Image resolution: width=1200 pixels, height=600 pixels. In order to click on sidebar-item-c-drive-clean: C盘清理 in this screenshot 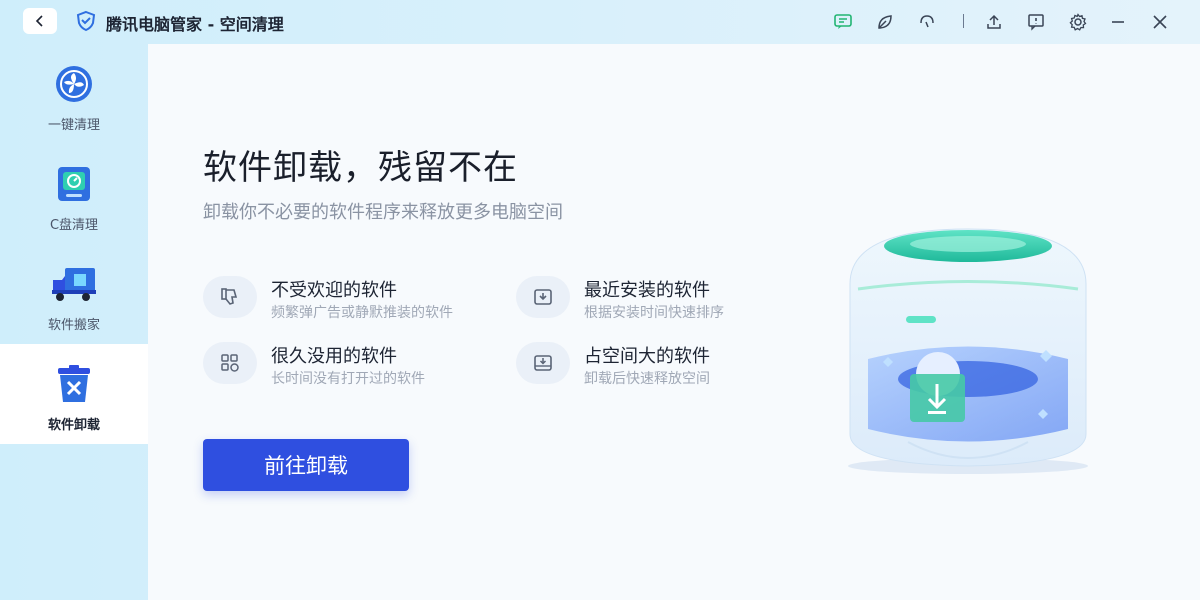, I will do `click(74, 194)`.